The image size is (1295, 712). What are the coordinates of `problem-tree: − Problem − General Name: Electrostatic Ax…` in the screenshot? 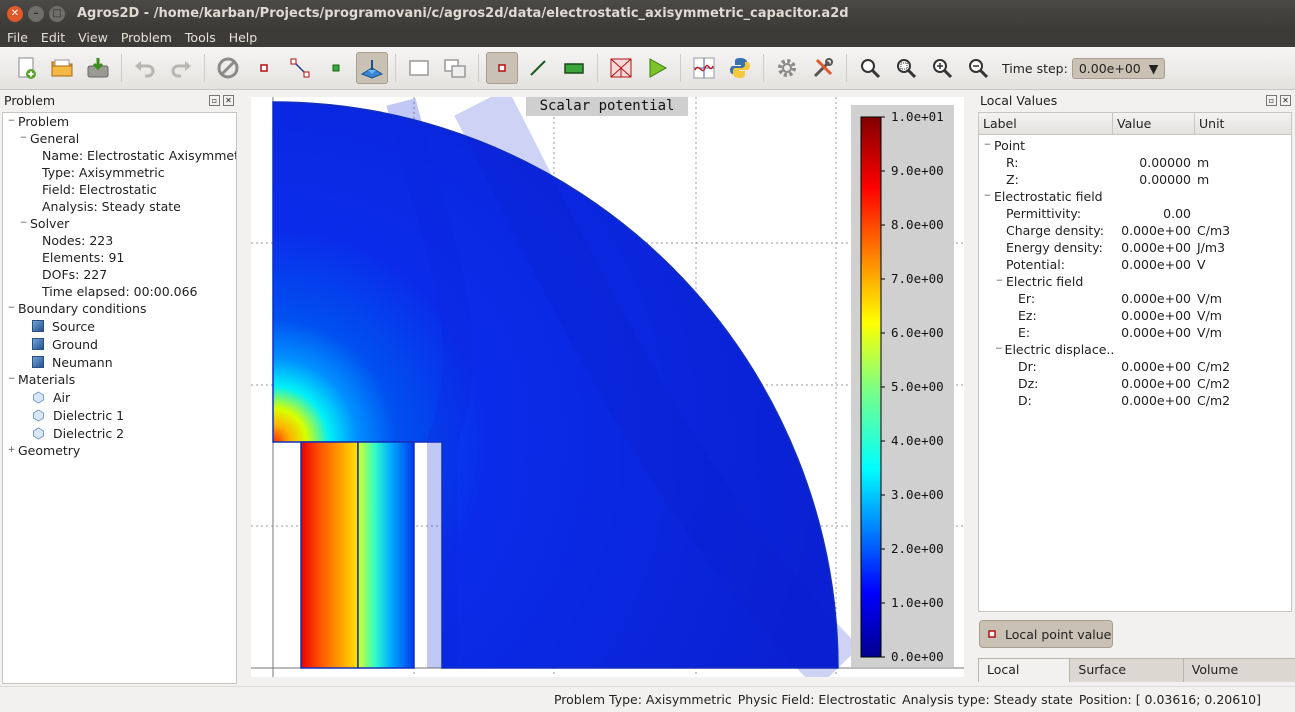 It's located at (119, 398).